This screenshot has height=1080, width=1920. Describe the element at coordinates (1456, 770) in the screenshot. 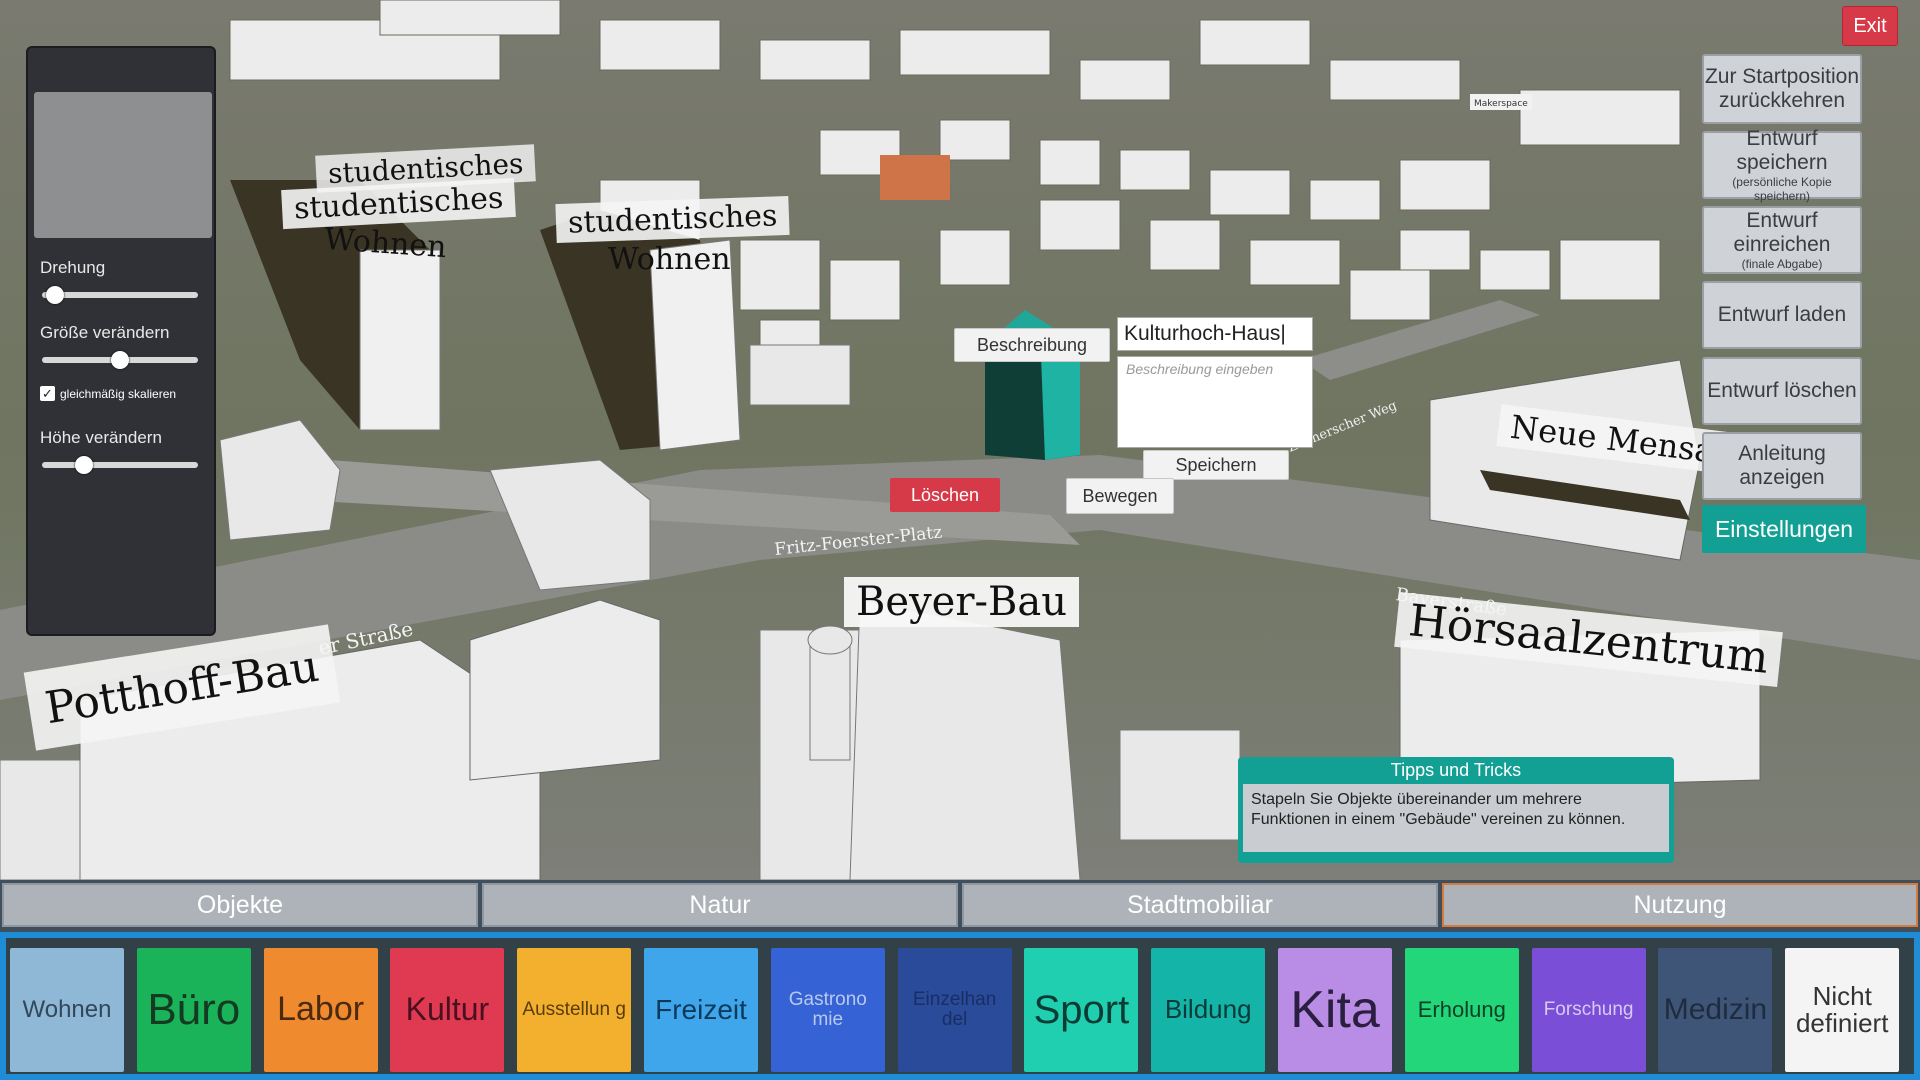

I see `tips-title: Tipps und Tricks` at that location.